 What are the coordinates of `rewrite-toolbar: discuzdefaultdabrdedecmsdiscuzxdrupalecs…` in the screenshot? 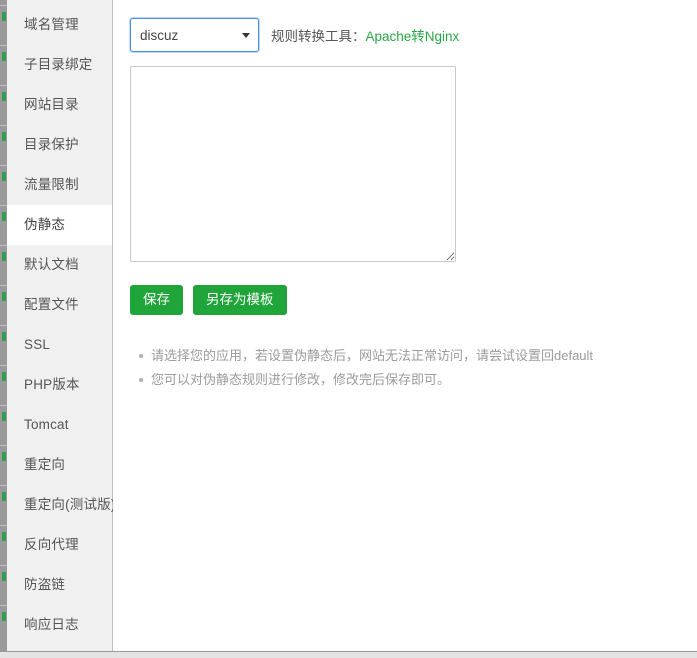 It's located at (413, 35).